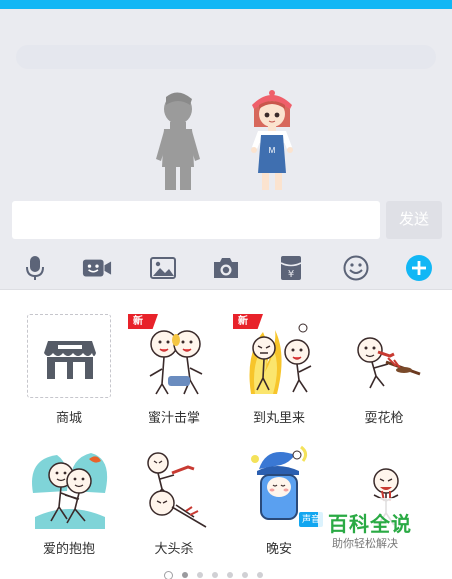 The width and height of the screenshot is (452, 579). I want to click on sticker-loving-hug: 爱的抱抱, so click(69, 501).